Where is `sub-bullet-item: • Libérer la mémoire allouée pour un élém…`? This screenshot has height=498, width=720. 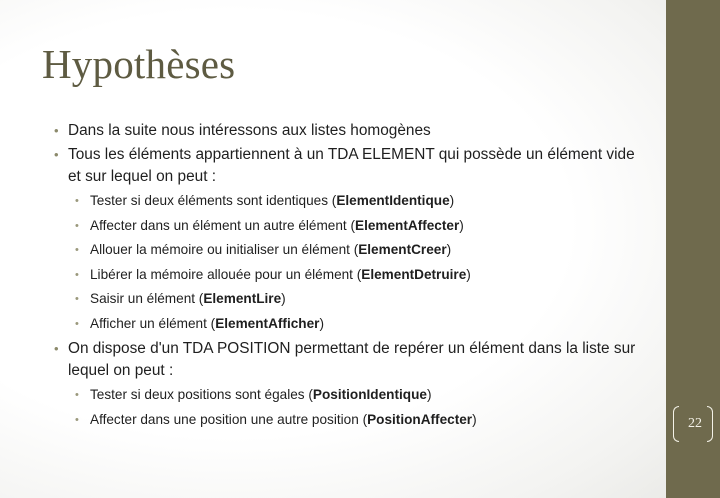
sub-bullet-item: • Libérer la mémoire allouée pour un élém… is located at coordinates (360, 275).